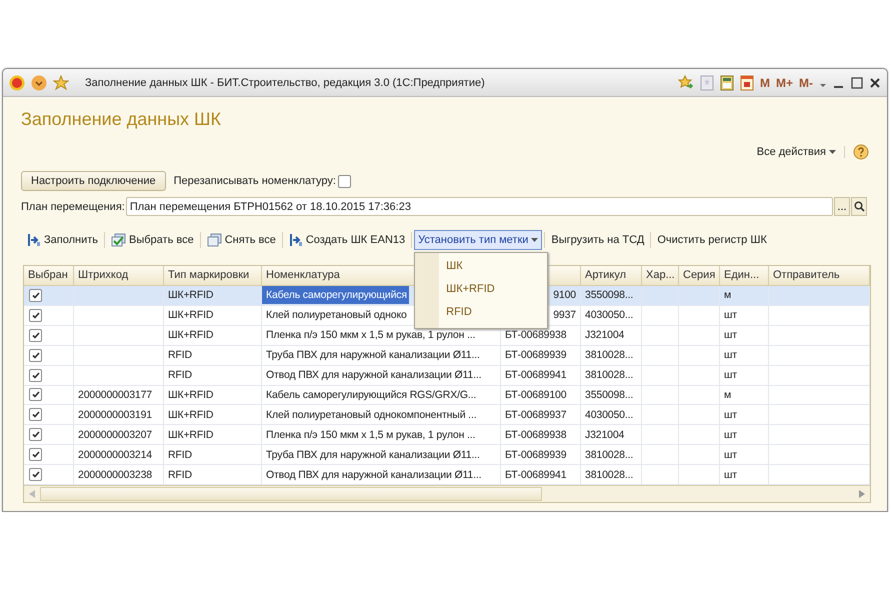 The height and width of the screenshot is (600, 891). I want to click on table-cell-text: 2000000003177, so click(115, 395).